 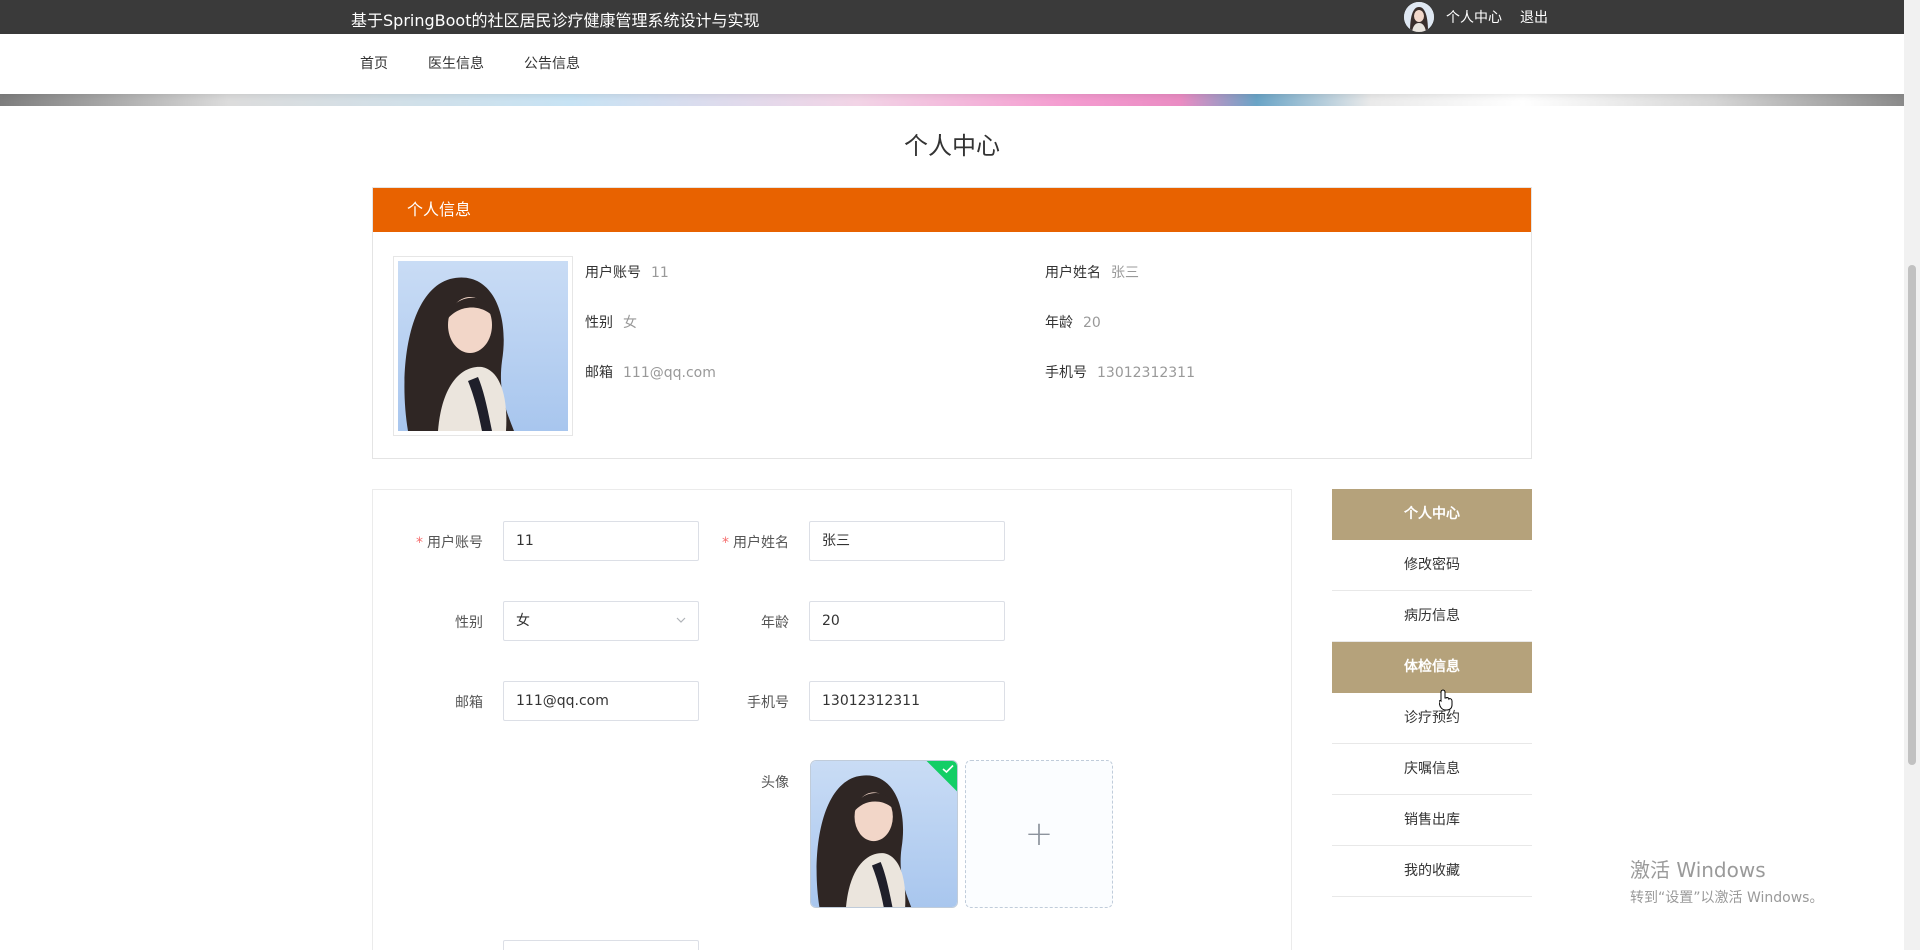 What do you see at coordinates (469, 623) in the screenshot?
I see `gender-label: 性别` at bounding box center [469, 623].